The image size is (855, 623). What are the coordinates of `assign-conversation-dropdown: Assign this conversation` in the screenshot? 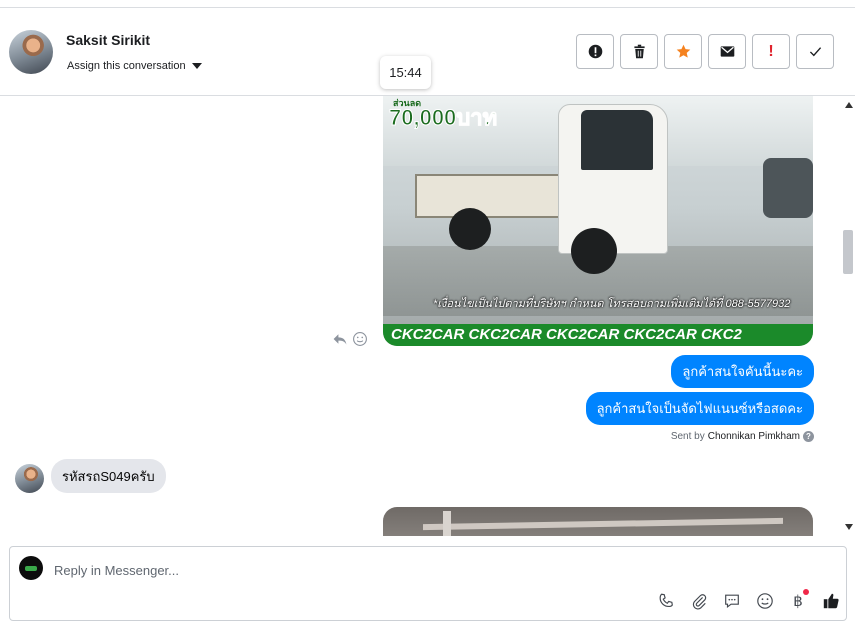 It's located at (134, 66).